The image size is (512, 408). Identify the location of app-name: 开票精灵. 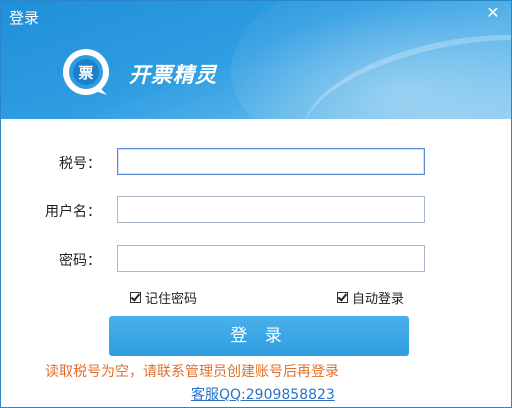
(173, 75).